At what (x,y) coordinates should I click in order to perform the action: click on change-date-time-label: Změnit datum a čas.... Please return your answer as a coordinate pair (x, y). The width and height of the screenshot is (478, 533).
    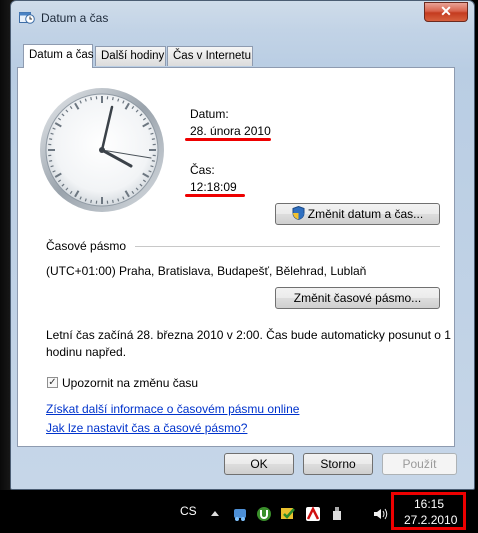
    Looking at the image, I should click on (365, 214).